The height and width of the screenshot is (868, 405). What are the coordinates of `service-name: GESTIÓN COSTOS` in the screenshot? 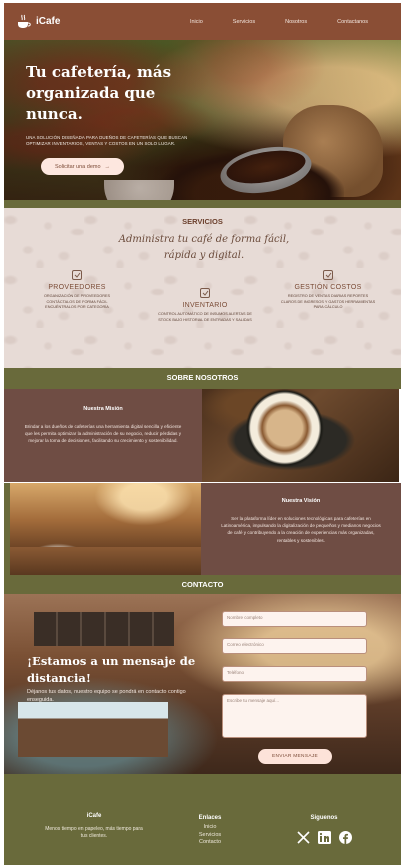 It's located at (328, 287).